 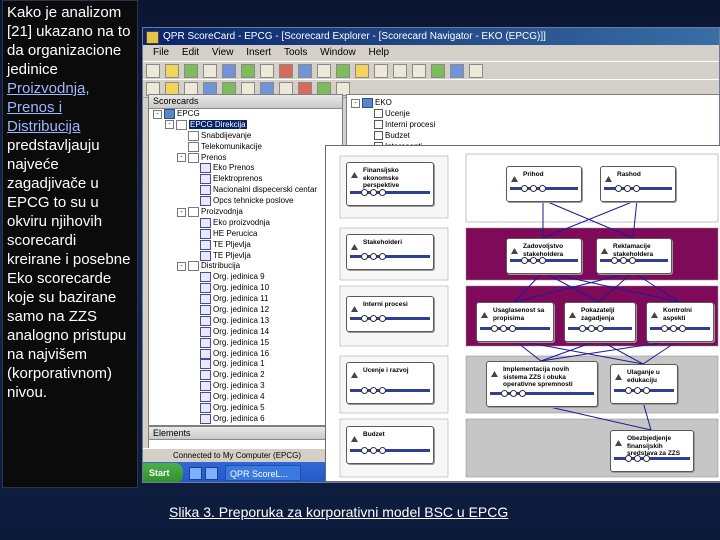 What do you see at coordinates (390, 184) in the screenshot?
I see `strategy-node: Finansijsko ekonomske perspektive` at bounding box center [390, 184].